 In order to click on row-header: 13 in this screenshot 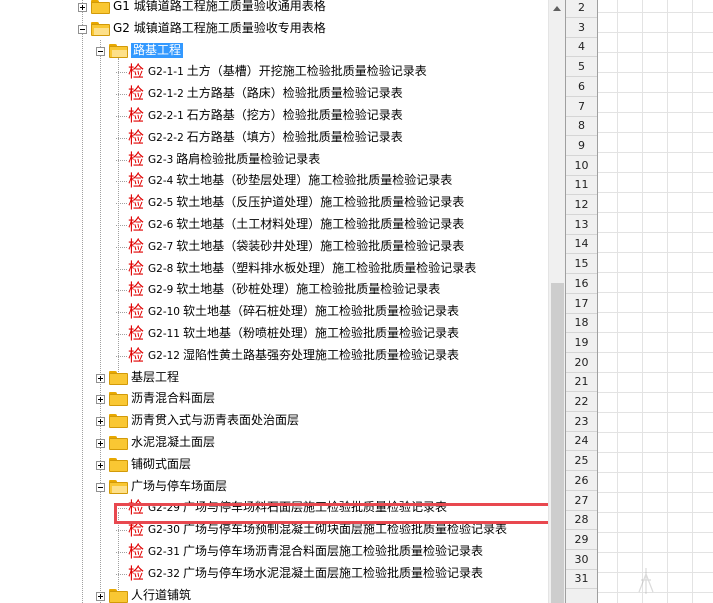, I will do `click(581, 225)`.